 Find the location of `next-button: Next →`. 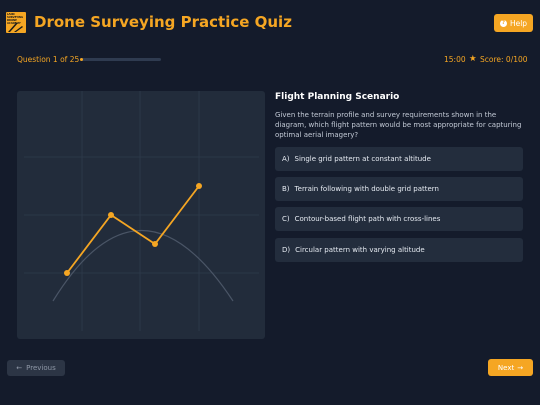

next-button: Next → is located at coordinates (510, 367).